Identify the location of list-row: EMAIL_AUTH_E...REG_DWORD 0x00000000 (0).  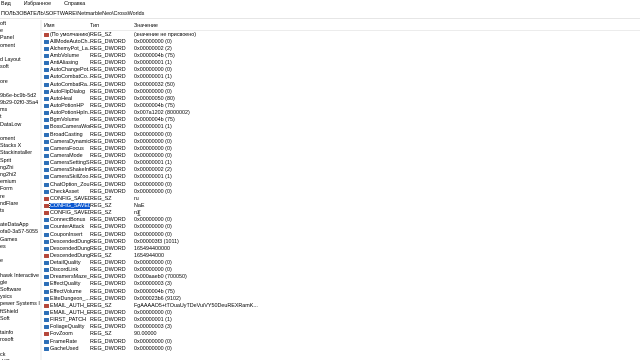
(341, 312).